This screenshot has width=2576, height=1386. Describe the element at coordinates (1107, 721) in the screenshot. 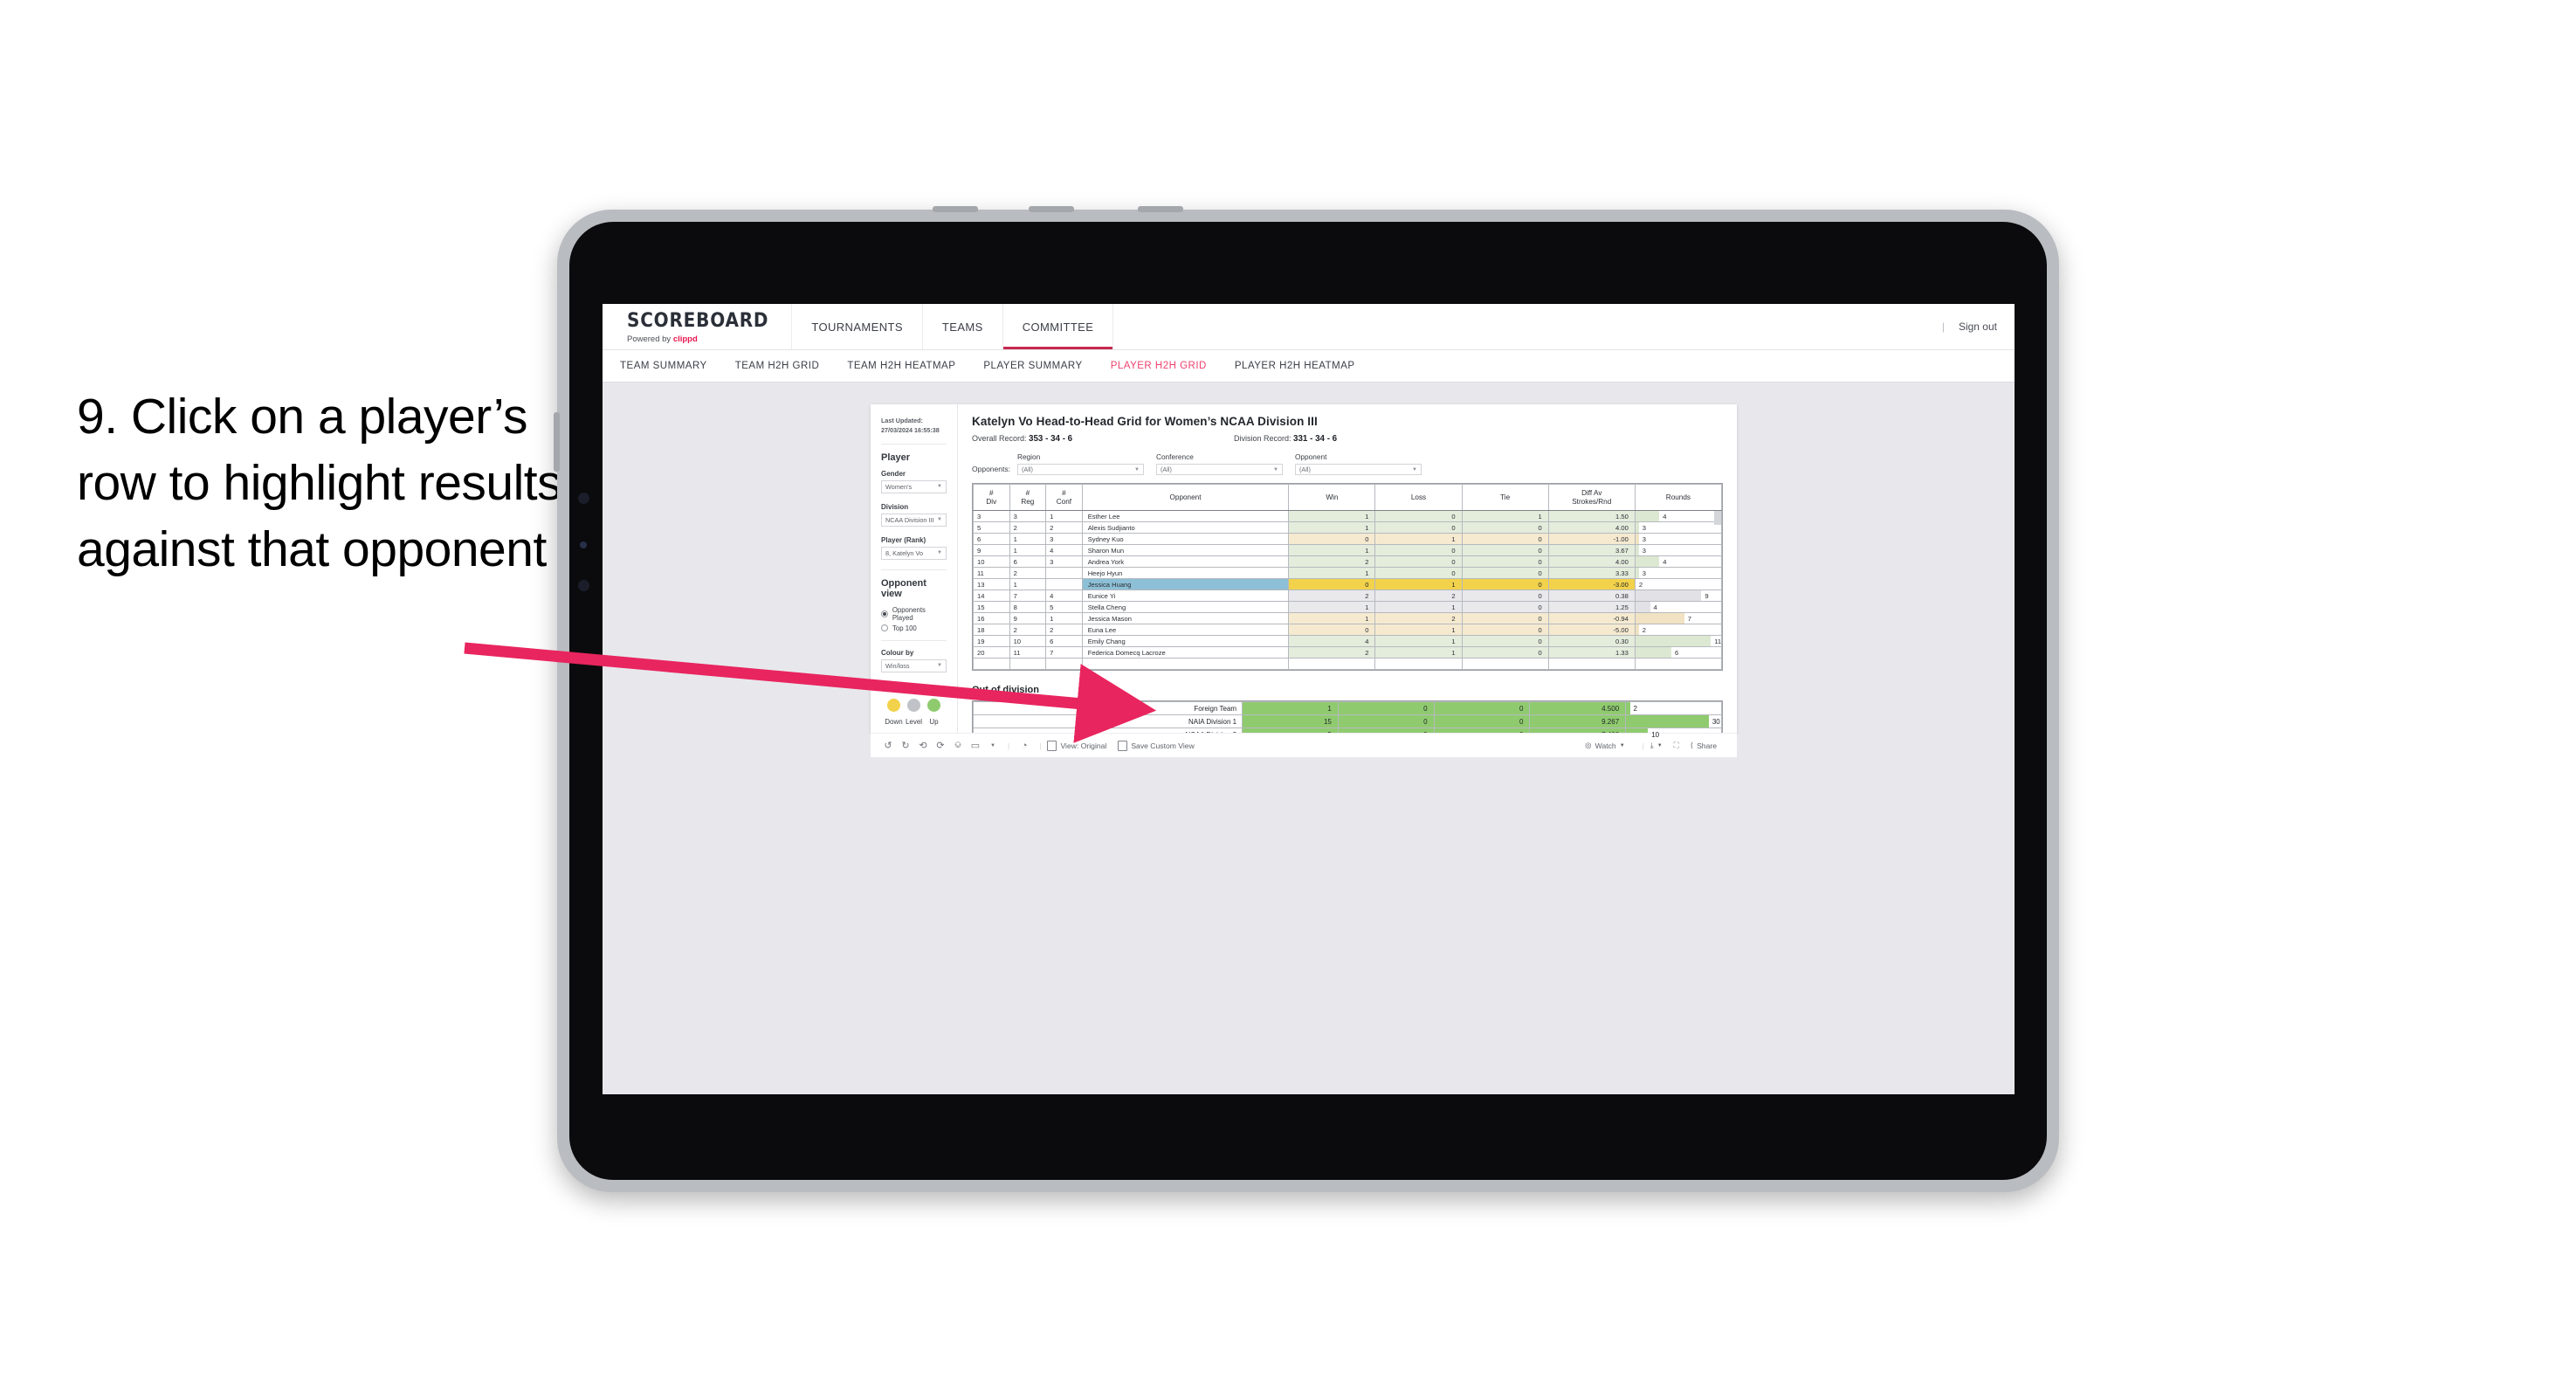

I see `ood-name-1: NAIA Division 1` at that location.